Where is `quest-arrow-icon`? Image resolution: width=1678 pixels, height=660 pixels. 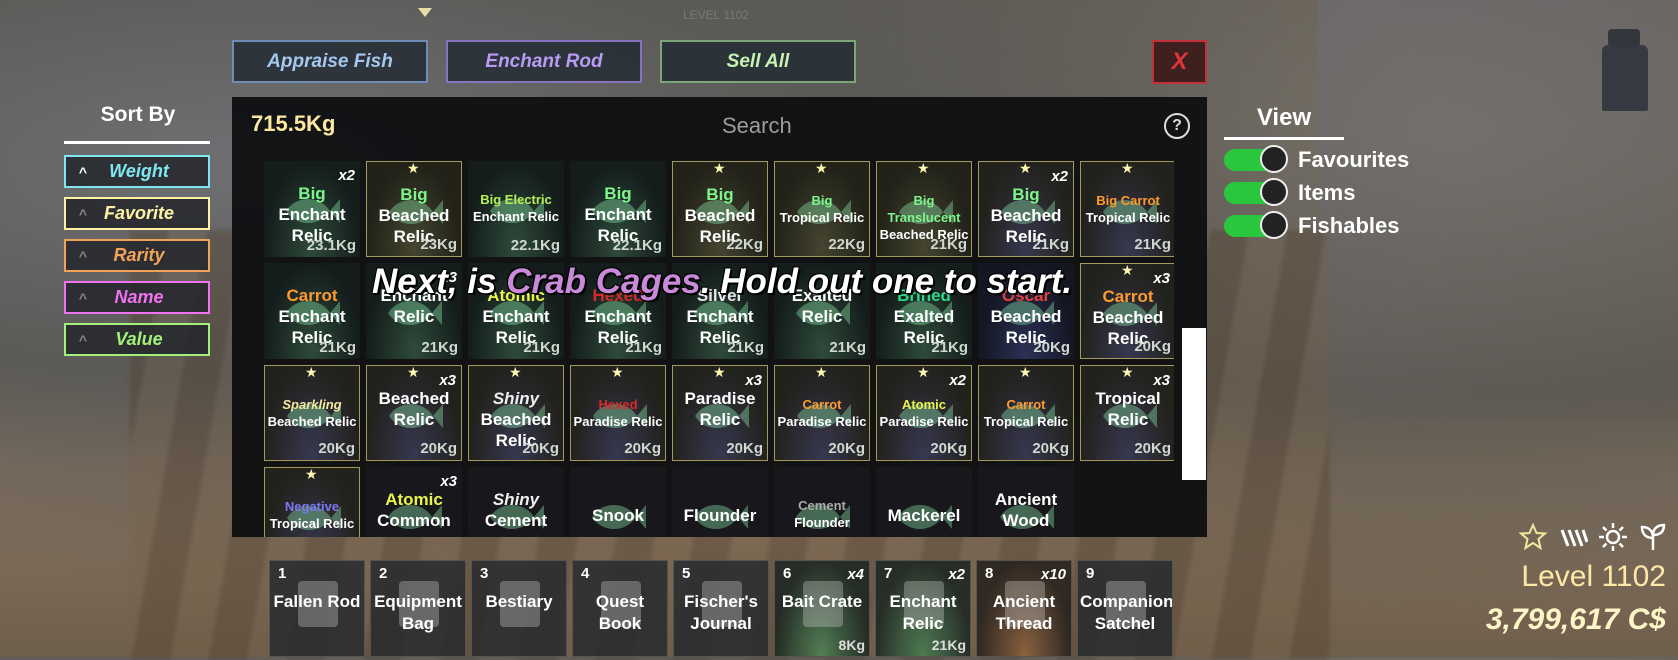 quest-arrow-icon is located at coordinates (425, 12).